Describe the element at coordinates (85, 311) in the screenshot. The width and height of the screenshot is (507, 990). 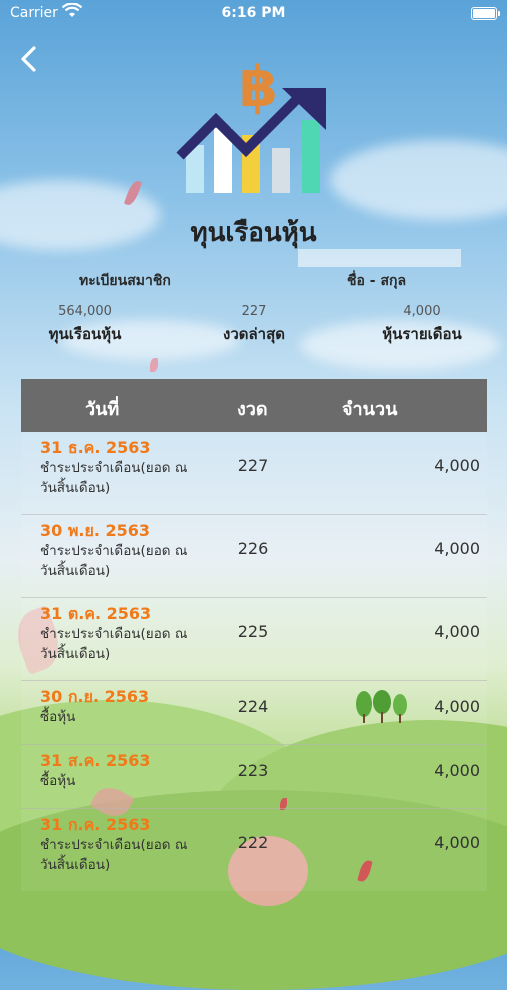
I see `summary-value: 564,000` at that location.